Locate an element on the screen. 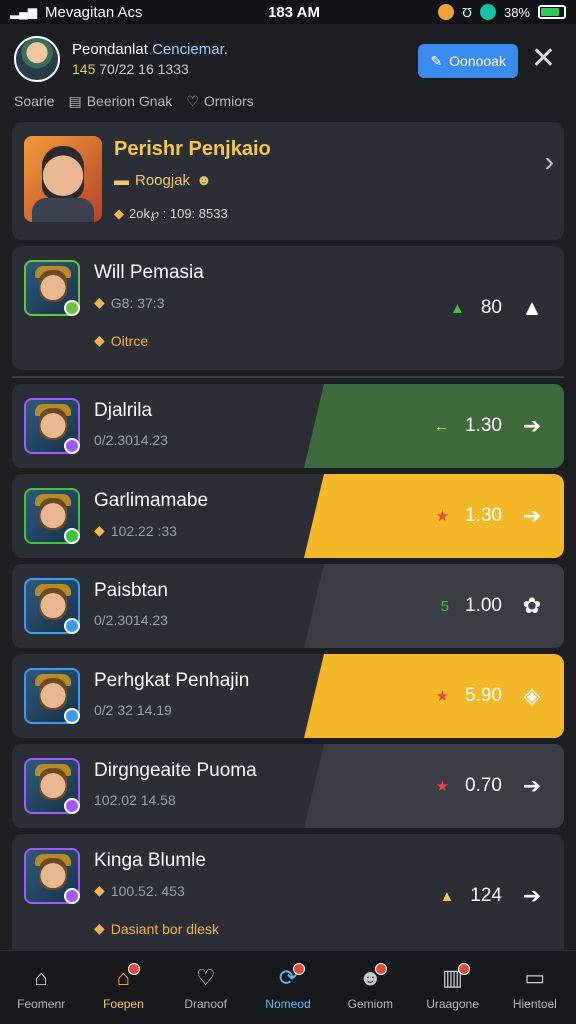 This screenshot has height=1024, width=576. row-action-icon: ✿ is located at coordinates (532, 606).